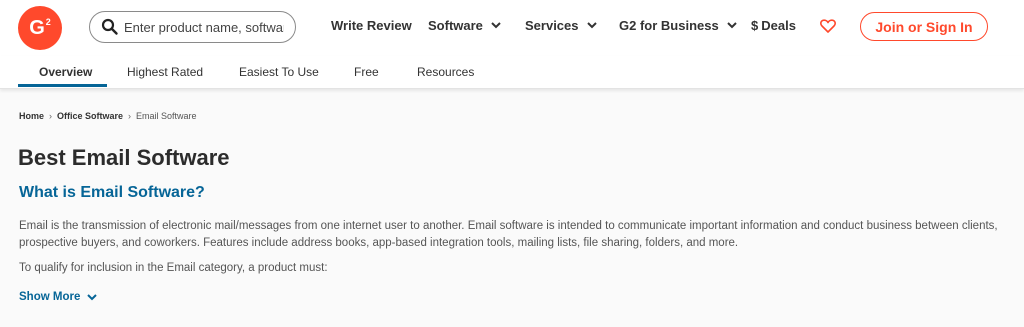 The image size is (1024, 327). What do you see at coordinates (124, 157) in the screenshot?
I see `page-title: Best Email Software` at bounding box center [124, 157].